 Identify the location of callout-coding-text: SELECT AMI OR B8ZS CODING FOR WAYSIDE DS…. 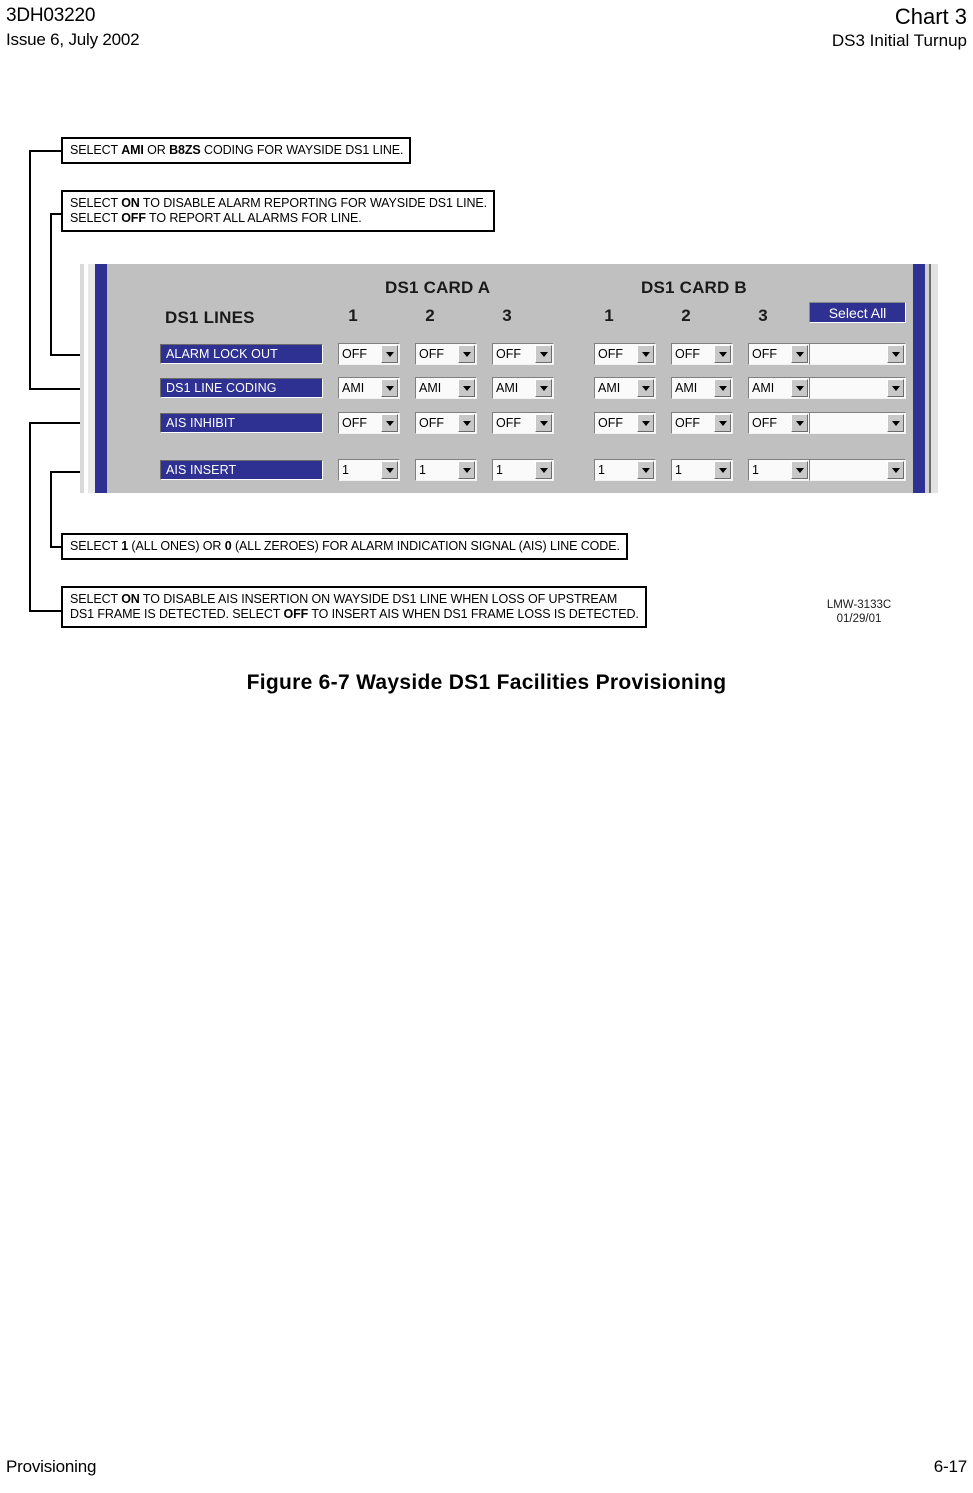
(237, 150).